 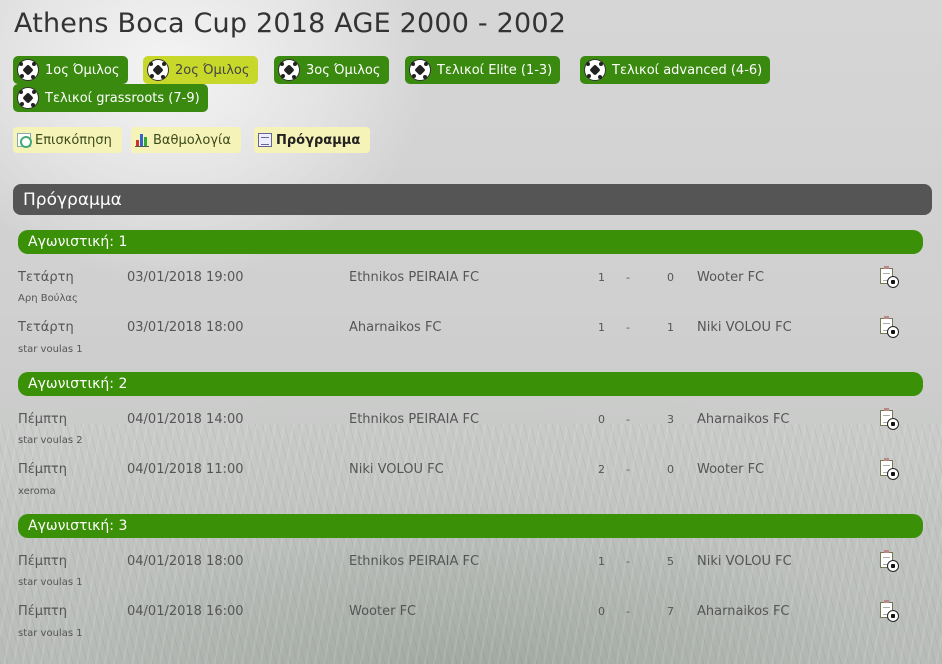 I want to click on home-score: 2, so click(x=601, y=469).